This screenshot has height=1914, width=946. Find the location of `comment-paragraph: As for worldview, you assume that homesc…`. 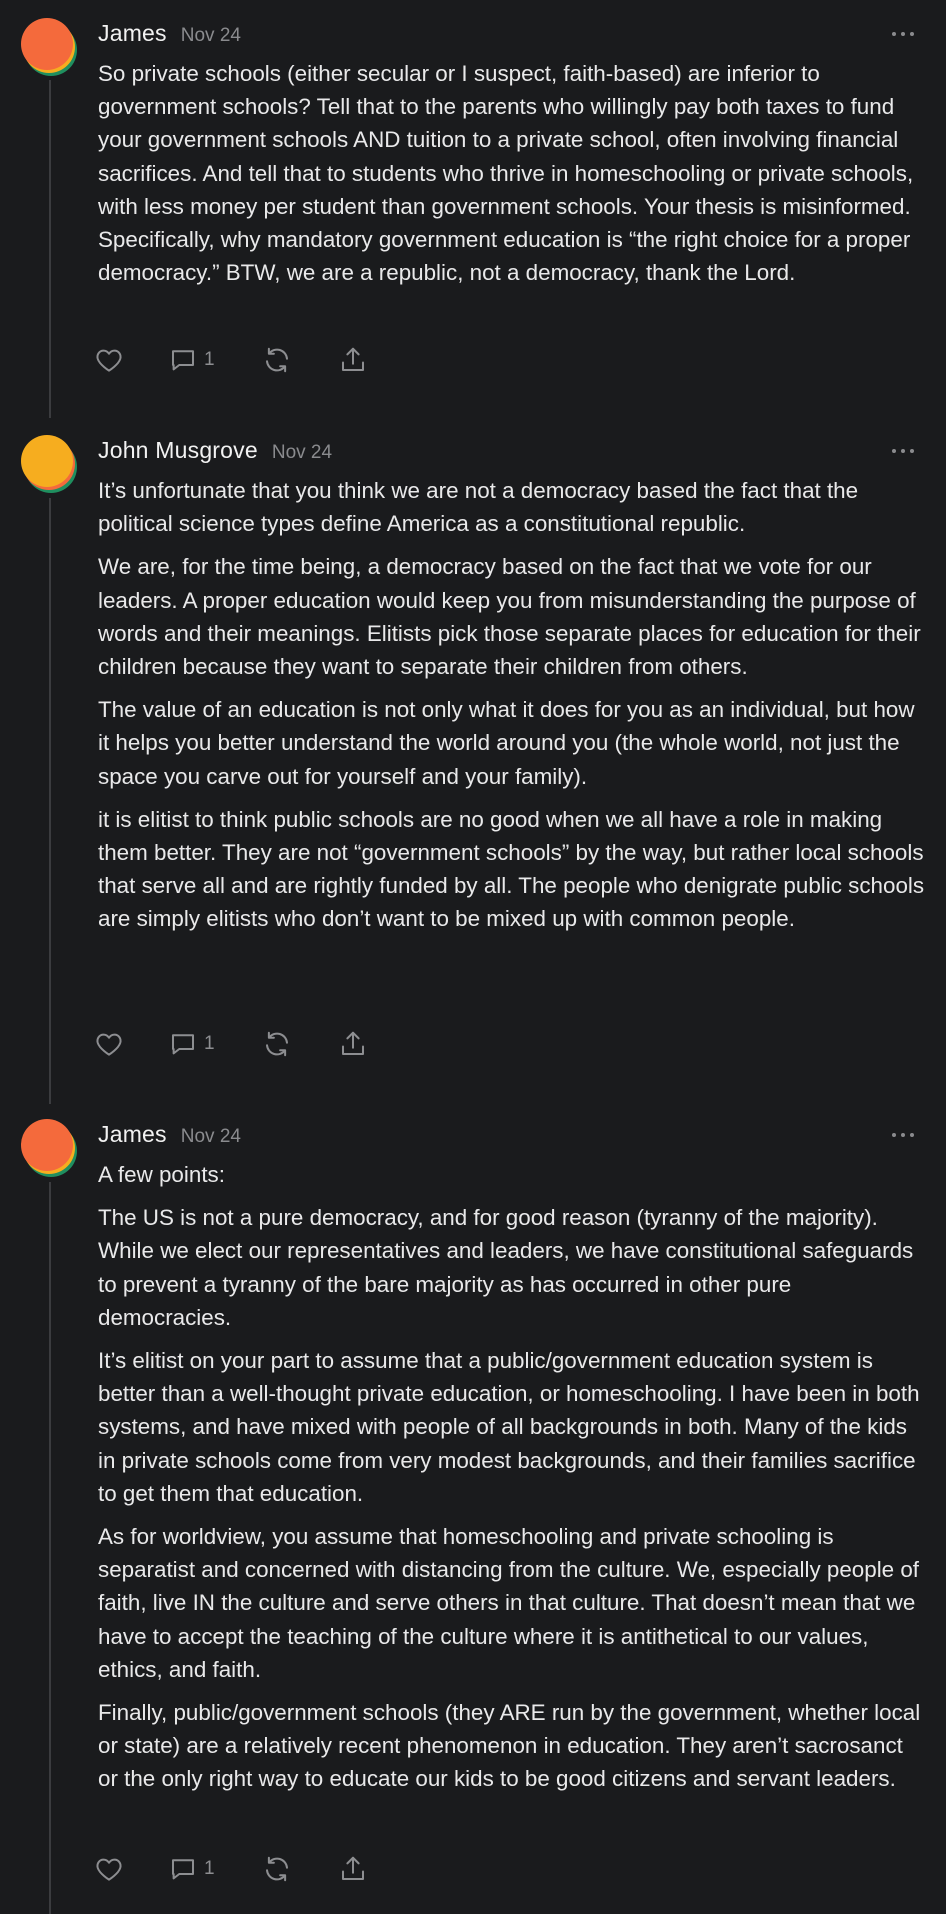

comment-paragraph: As for worldview, you assume that homesc… is located at coordinates (509, 1603).